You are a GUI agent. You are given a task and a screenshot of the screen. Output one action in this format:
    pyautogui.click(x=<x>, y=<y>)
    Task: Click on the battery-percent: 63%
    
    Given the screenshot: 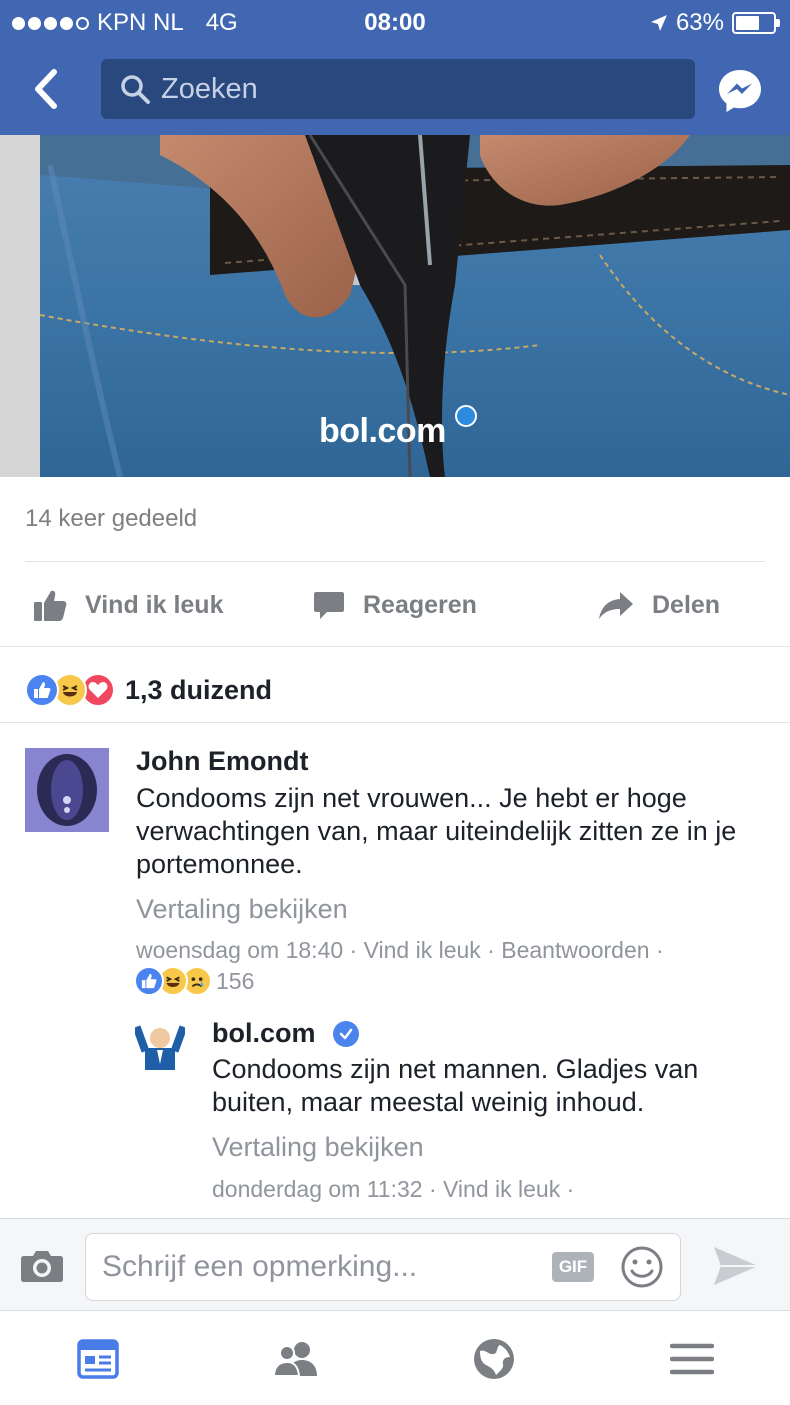 What is the action you would take?
    pyautogui.click(x=699, y=22)
    